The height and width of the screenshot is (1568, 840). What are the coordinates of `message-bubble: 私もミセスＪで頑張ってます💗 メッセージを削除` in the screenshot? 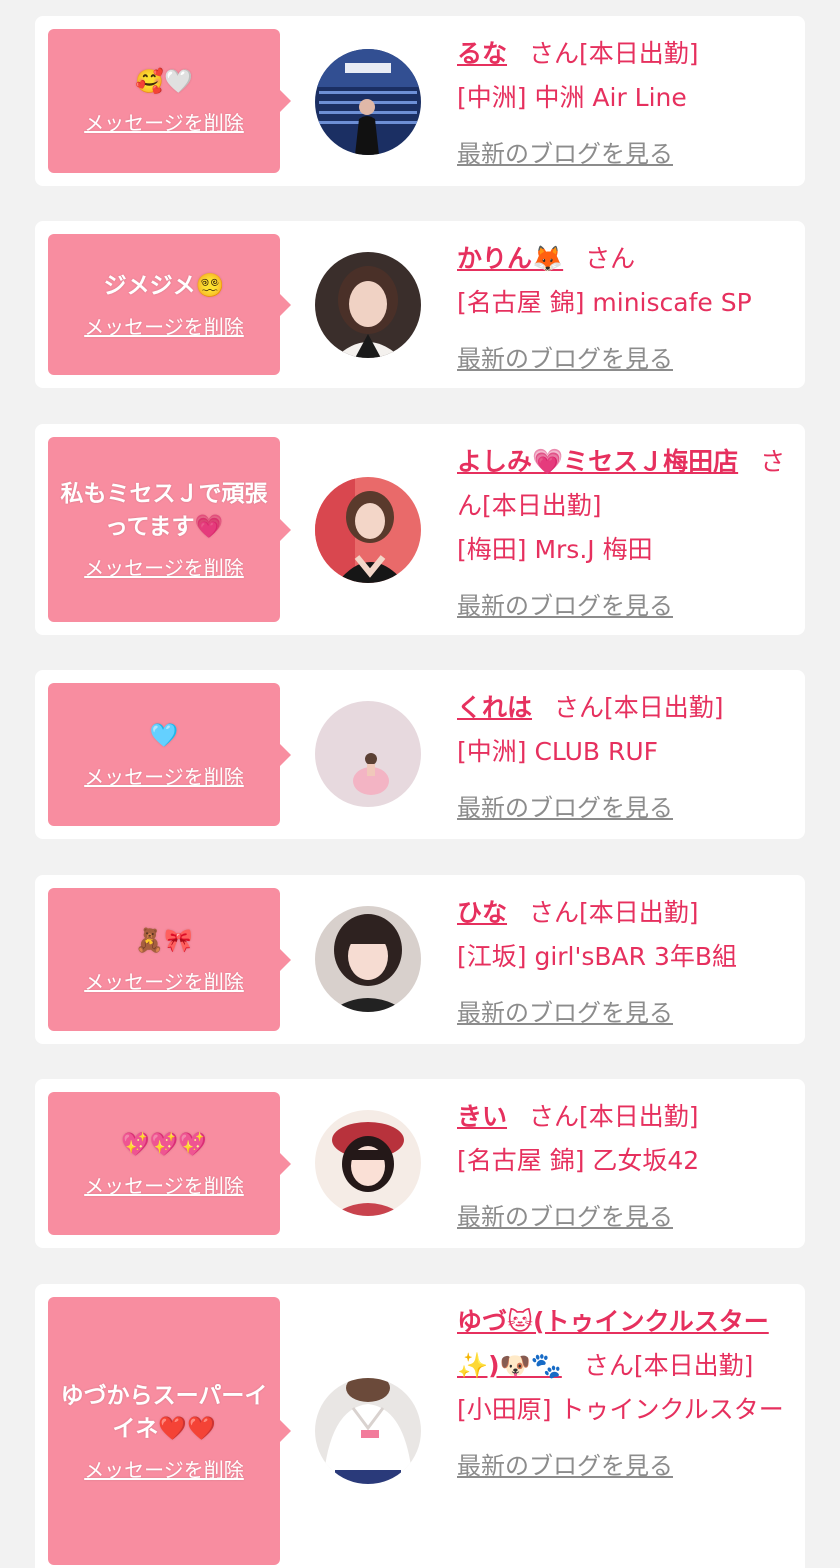 It's located at (169, 529).